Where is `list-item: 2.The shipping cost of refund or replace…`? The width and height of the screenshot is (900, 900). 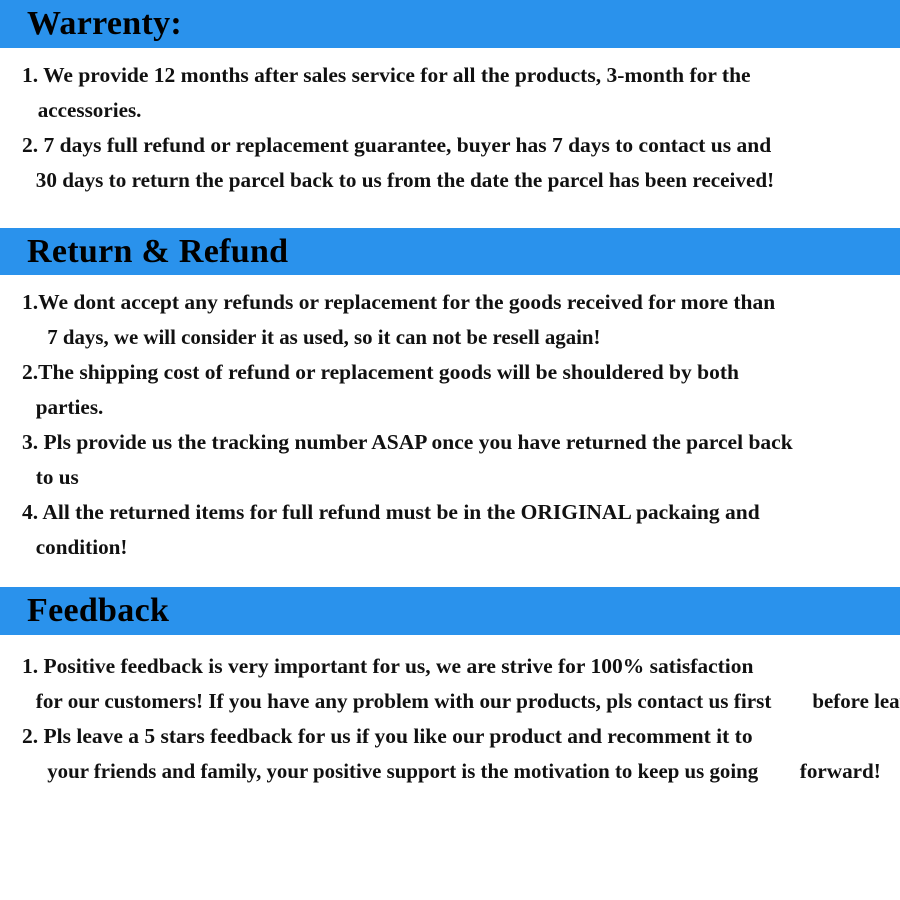 list-item: 2.The shipping cost of refund or replace… is located at coordinates (450, 390).